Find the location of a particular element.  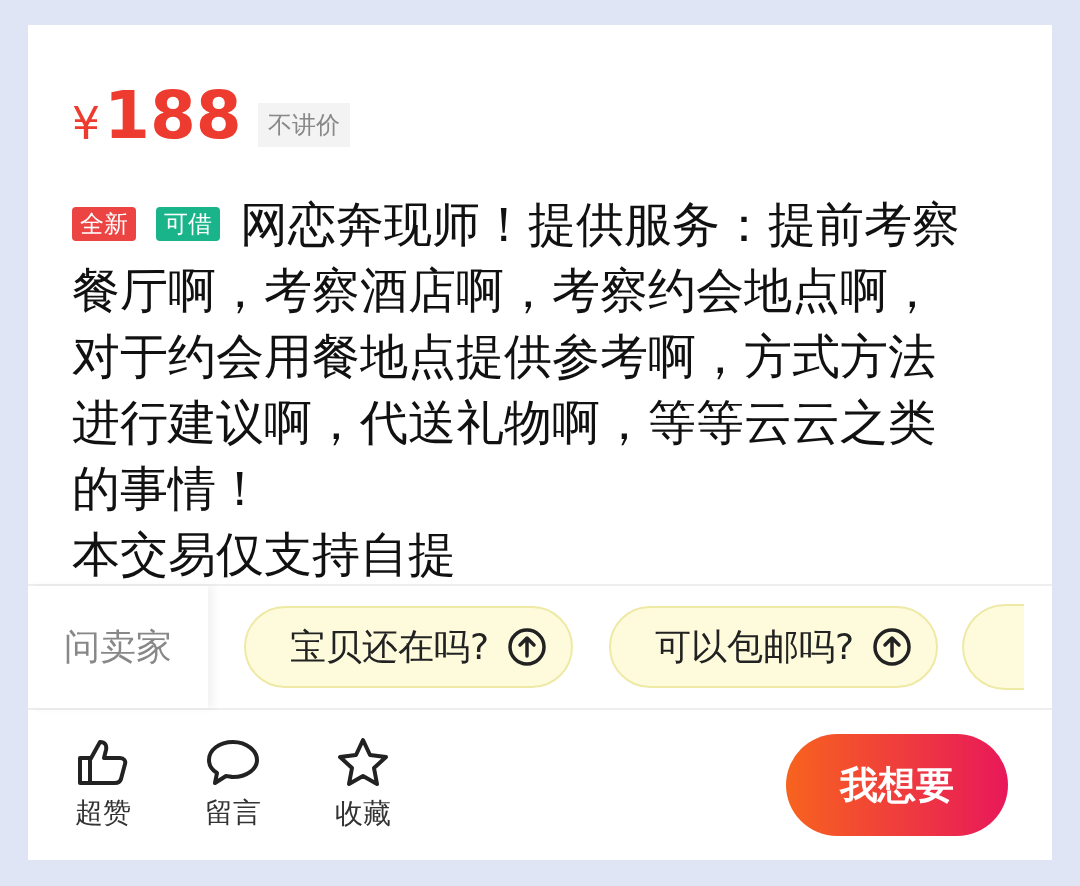

description-line: 的事情！ is located at coordinates (168, 488).